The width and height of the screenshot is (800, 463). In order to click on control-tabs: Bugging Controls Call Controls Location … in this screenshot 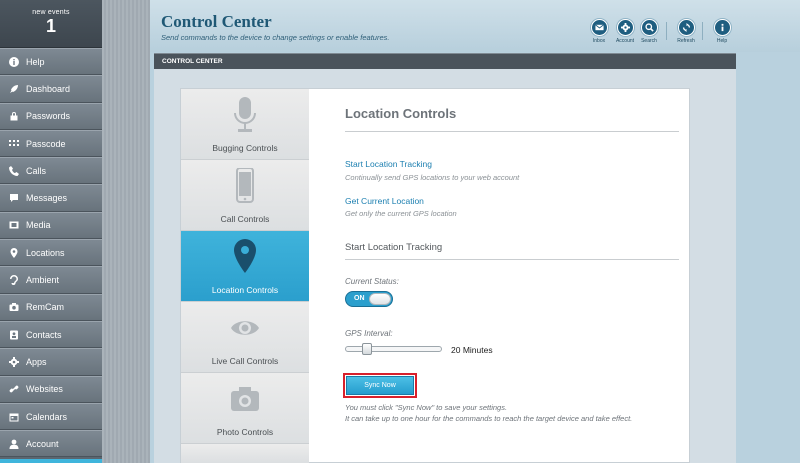, I will do `click(245, 276)`.